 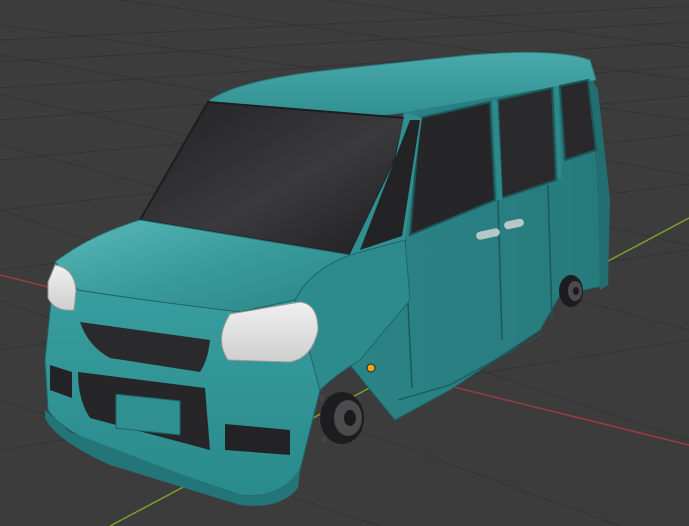 What do you see at coordinates (371, 368) in the screenshot?
I see `origin-dot-icon` at bounding box center [371, 368].